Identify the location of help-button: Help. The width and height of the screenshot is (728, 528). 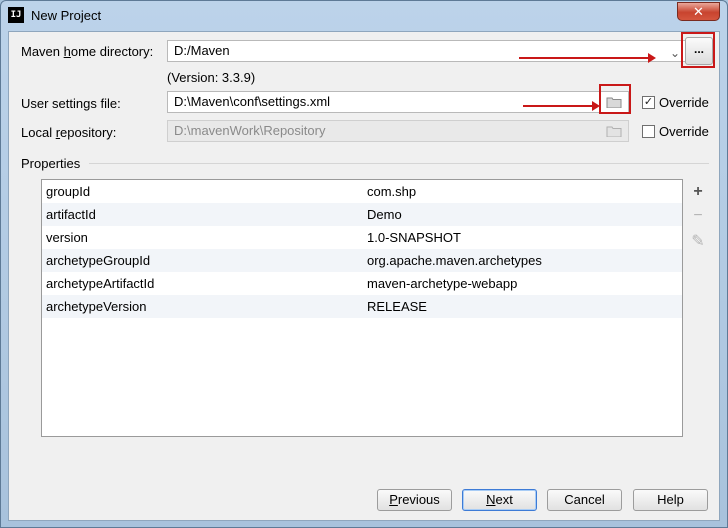
(670, 500).